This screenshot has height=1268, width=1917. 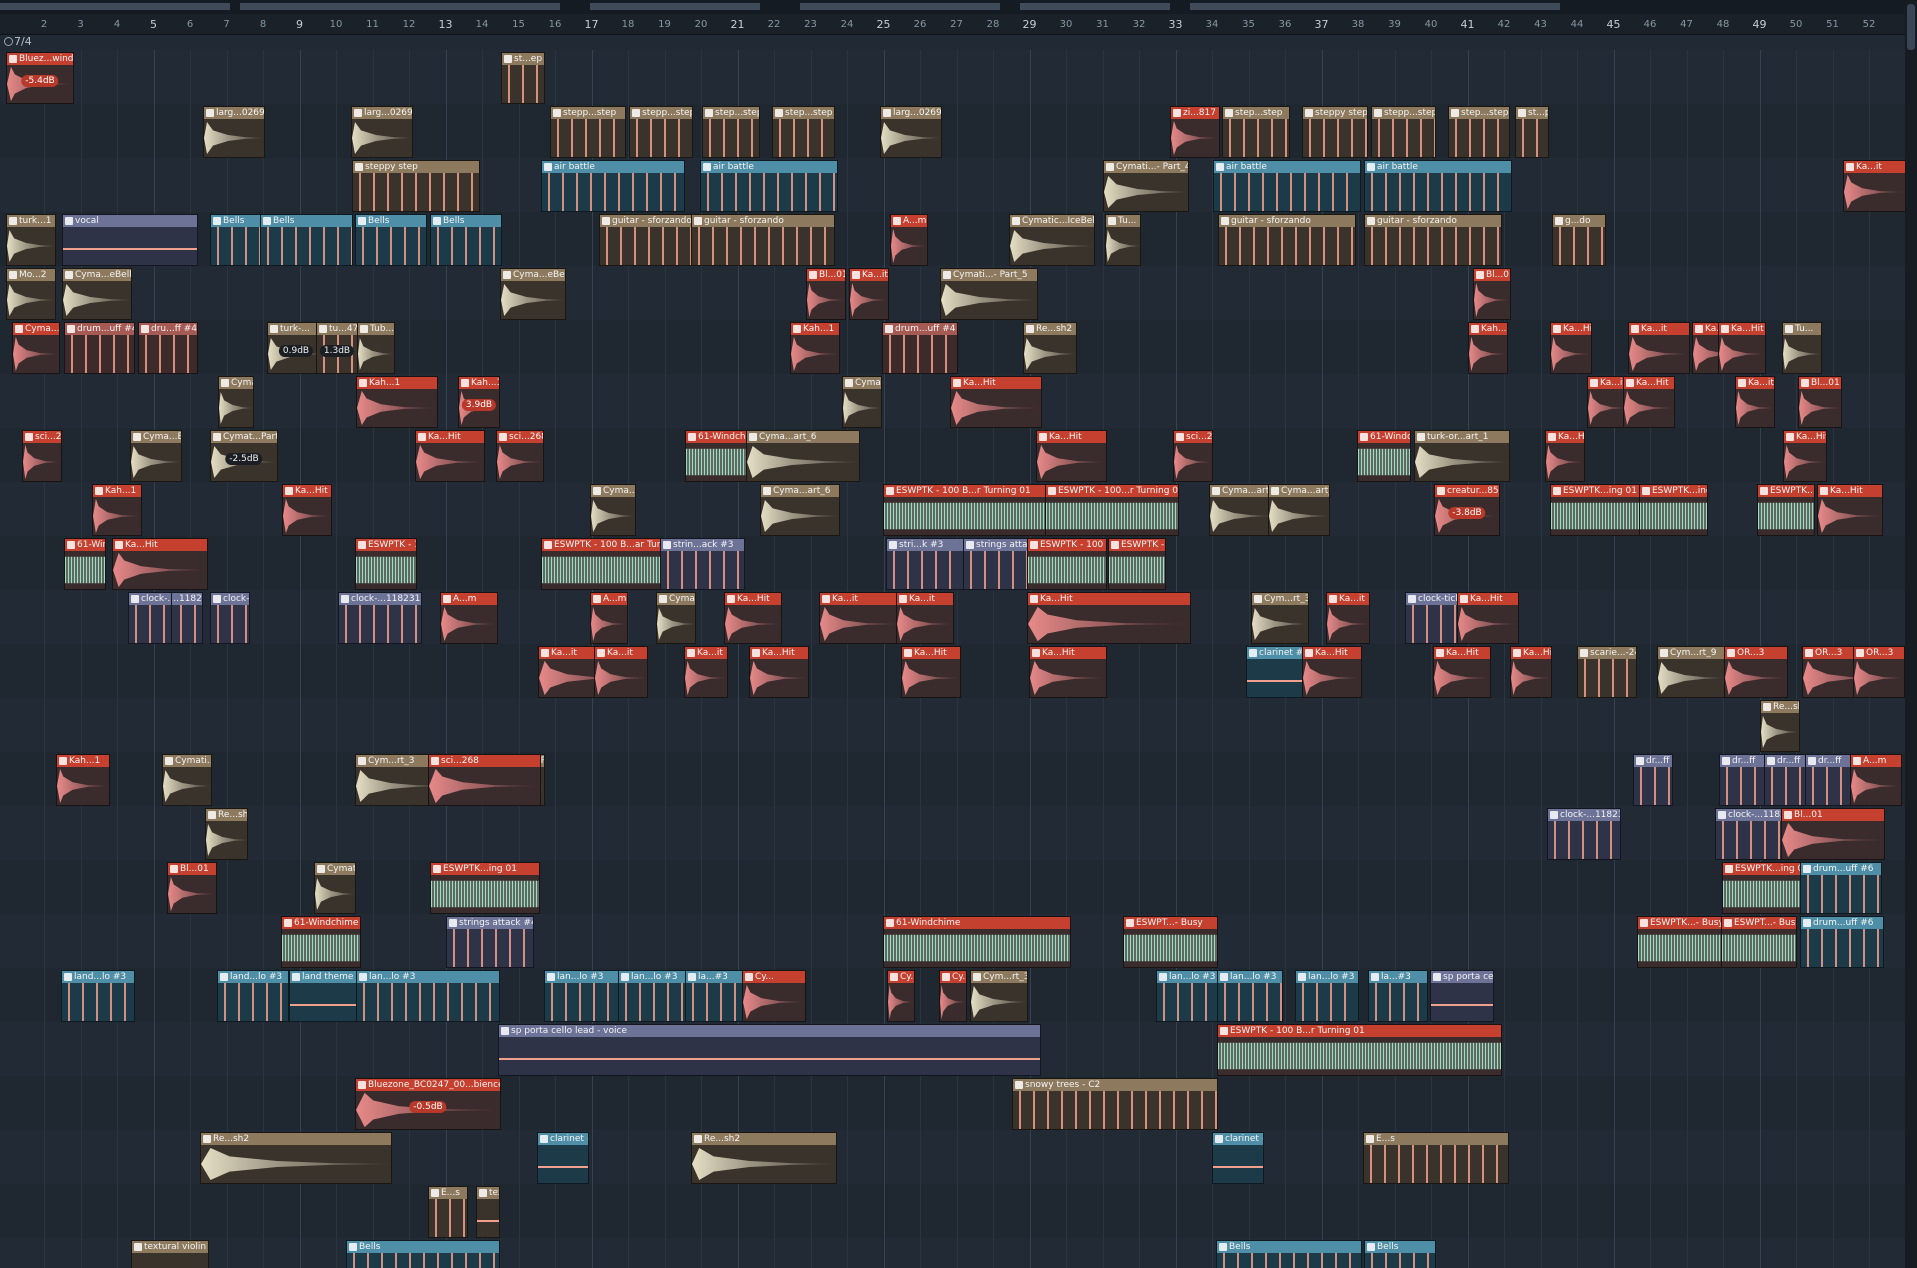 I want to click on clip-pattern: Cym...rt_9, so click(x=1691, y=672).